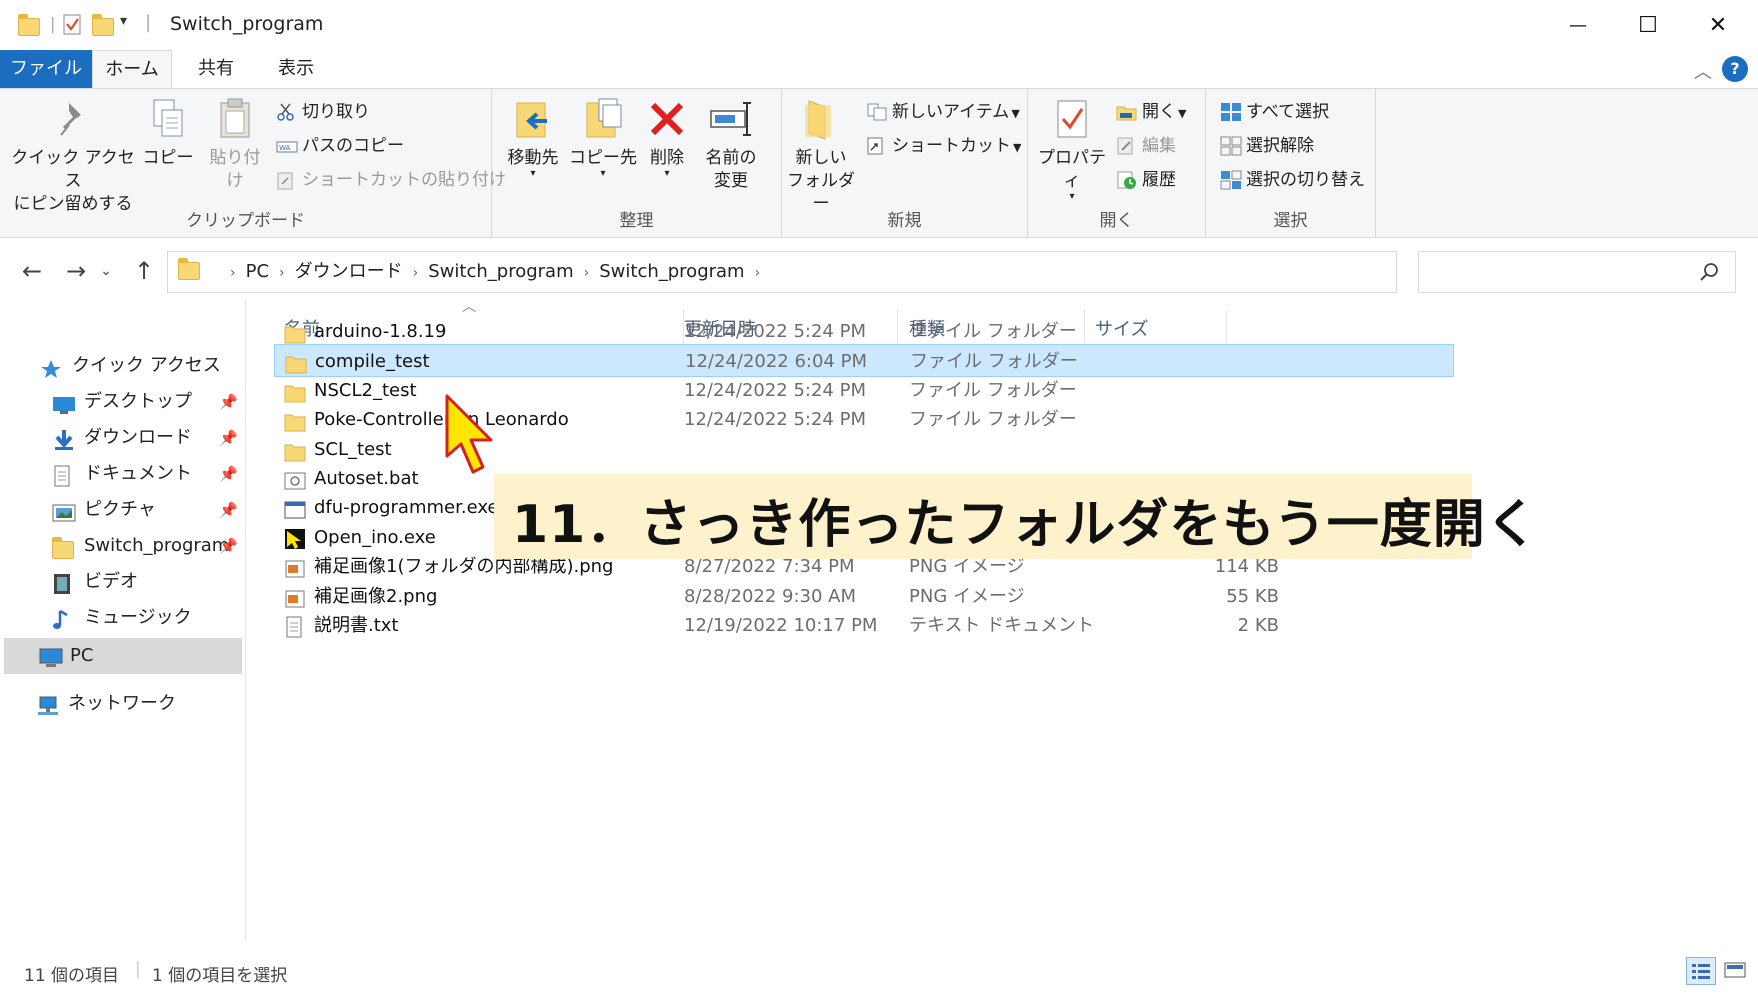 Image resolution: width=1758 pixels, height=993 pixels. Describe the element at coordinates (1072, 119) in the screenshot. I see `properties-icon` at that location.